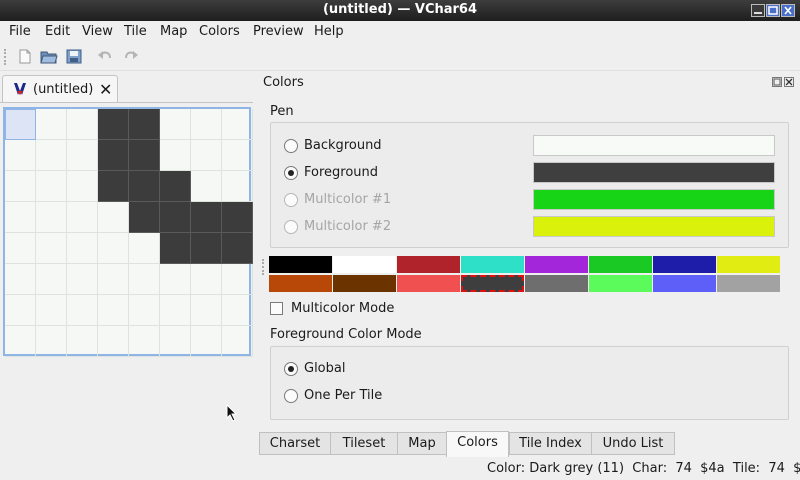 This screenshot has height=480, width=800. I want to click on menu-tile: Tile, so click(135, 31).